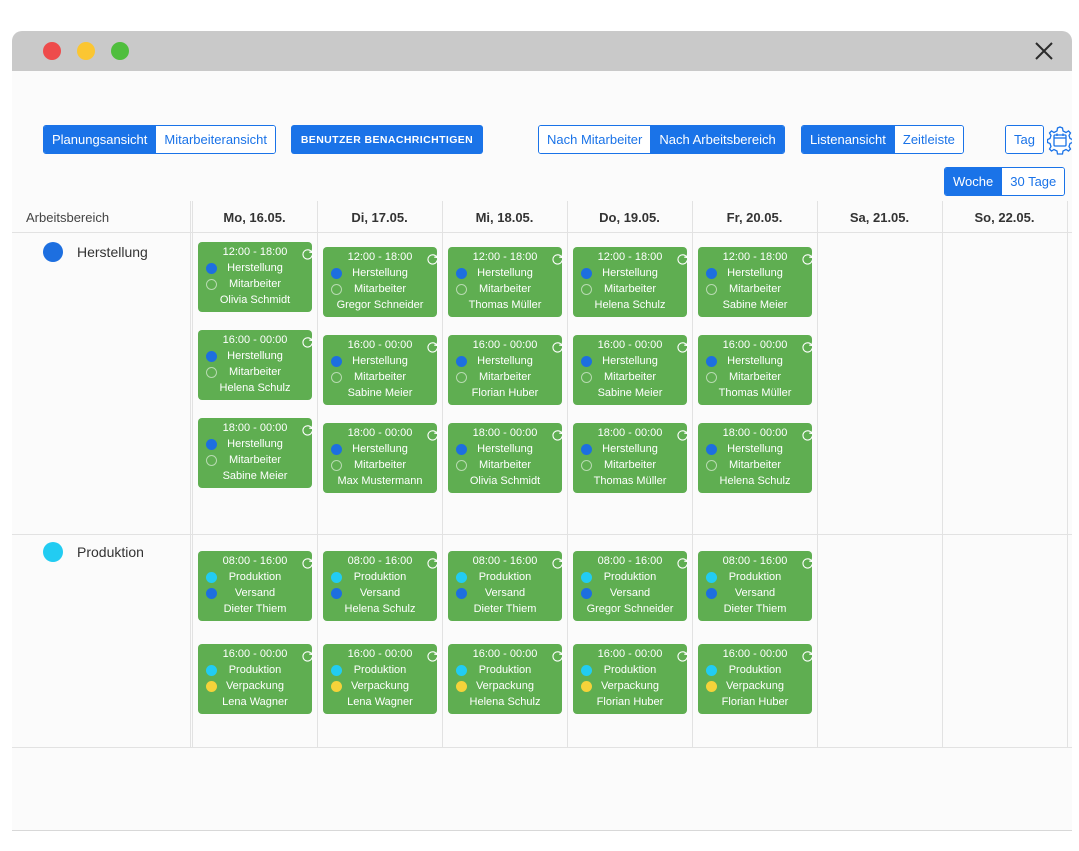  I want to click on tab-zeitleiste: Zeitleiste, so click(928, 139).